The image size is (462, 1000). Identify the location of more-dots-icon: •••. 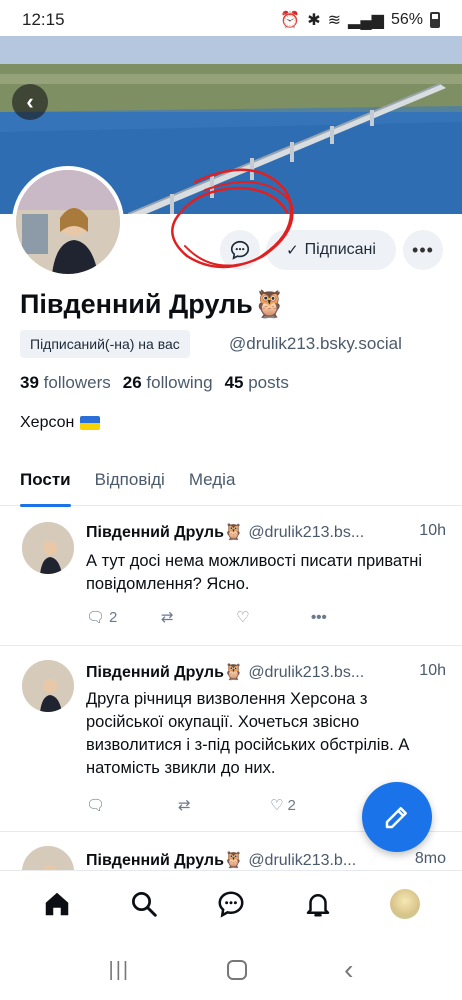
(423, 249).